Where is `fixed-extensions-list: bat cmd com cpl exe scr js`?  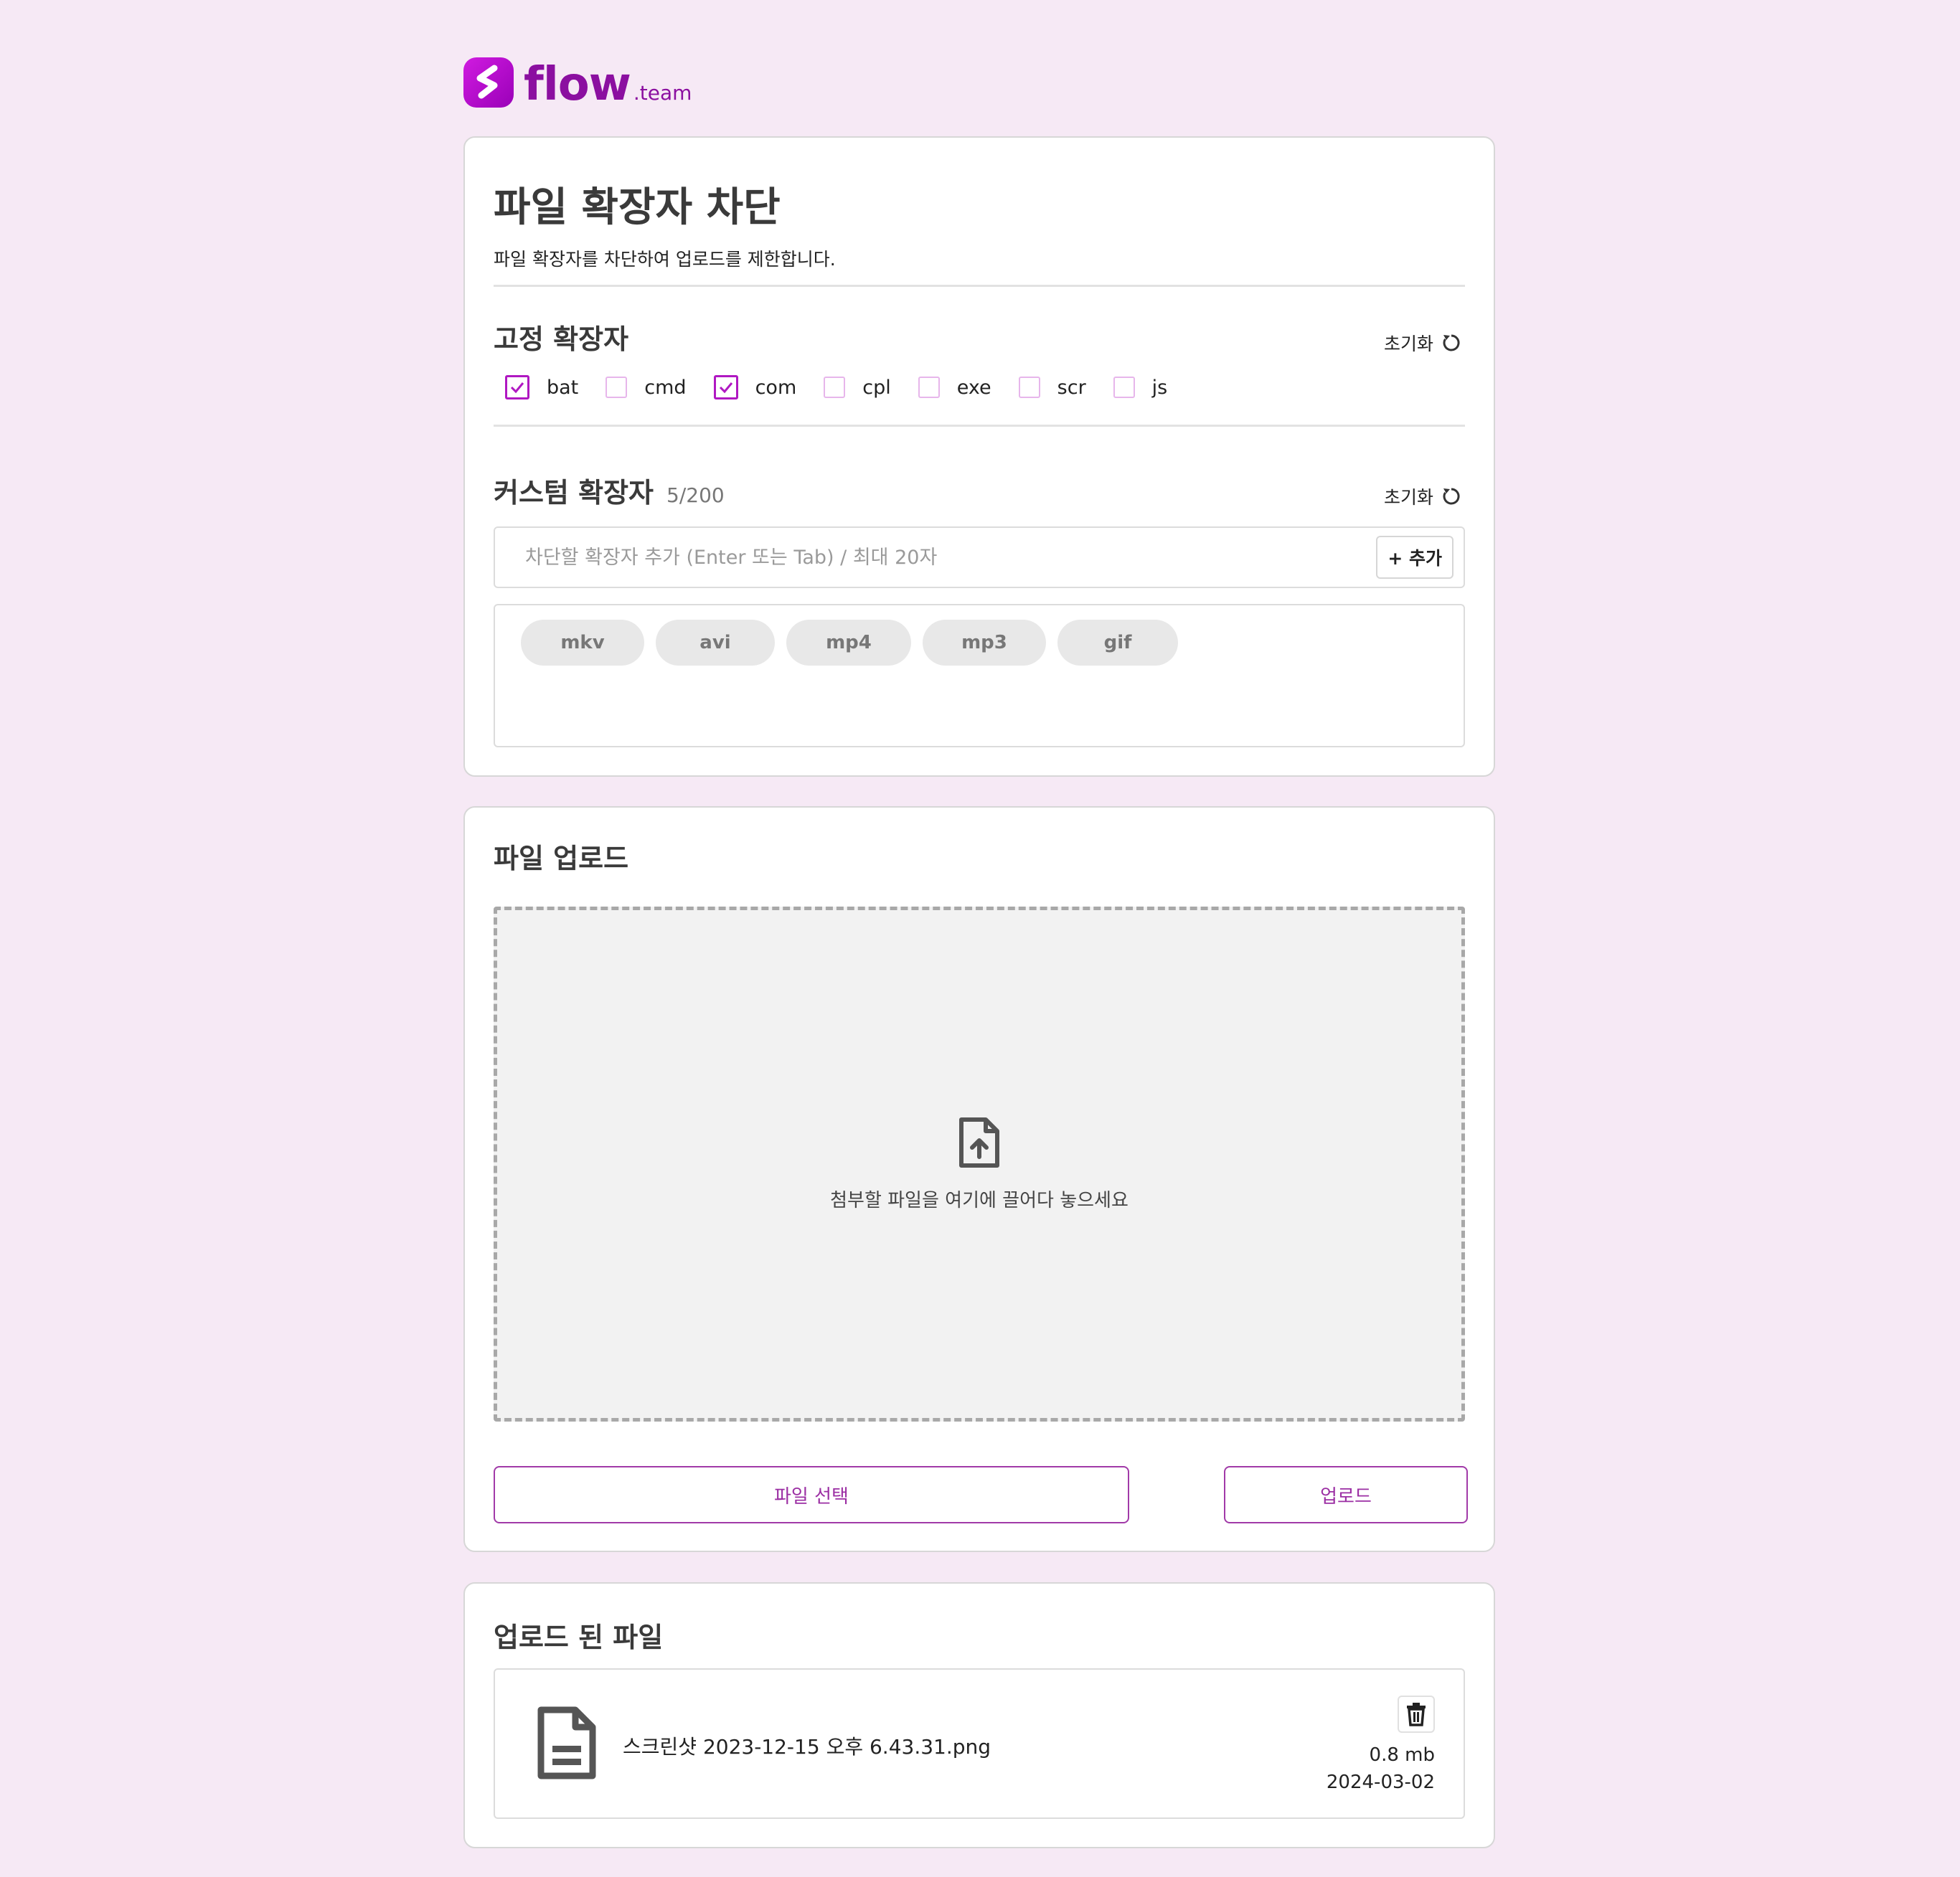
fixed-extensions-list: bat cmd com cpl exe scr js is located at coordinates (980, 387).